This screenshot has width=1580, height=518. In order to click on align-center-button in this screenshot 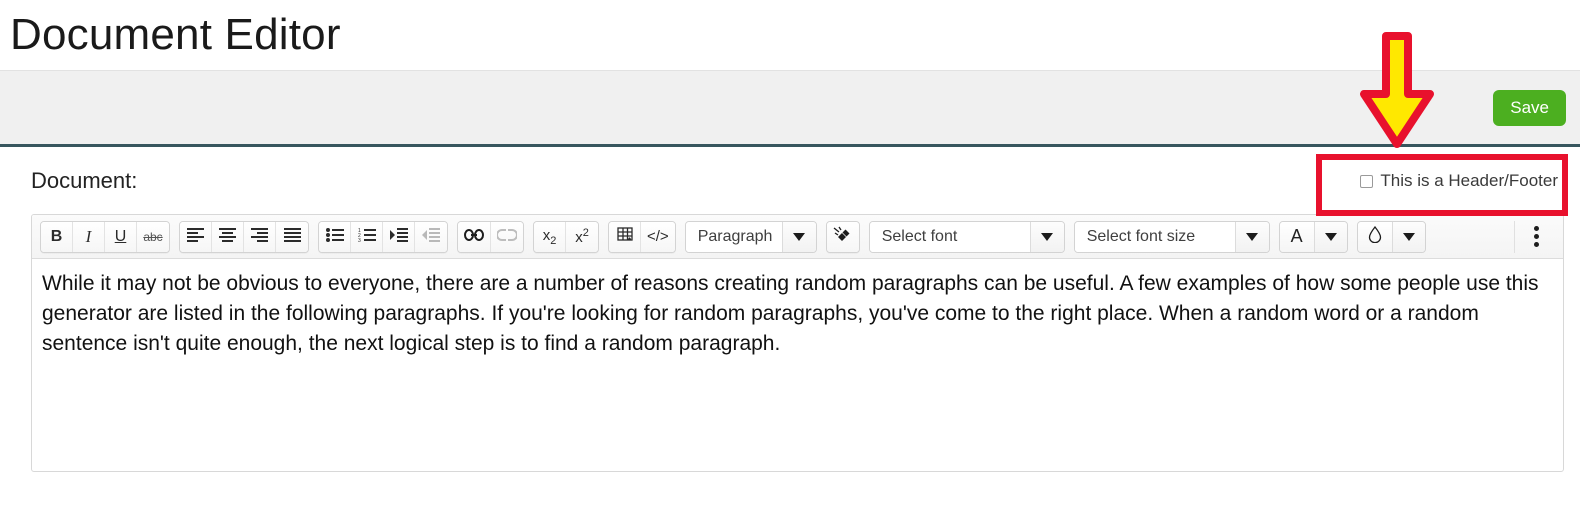, I will do `click(228, 236)`.